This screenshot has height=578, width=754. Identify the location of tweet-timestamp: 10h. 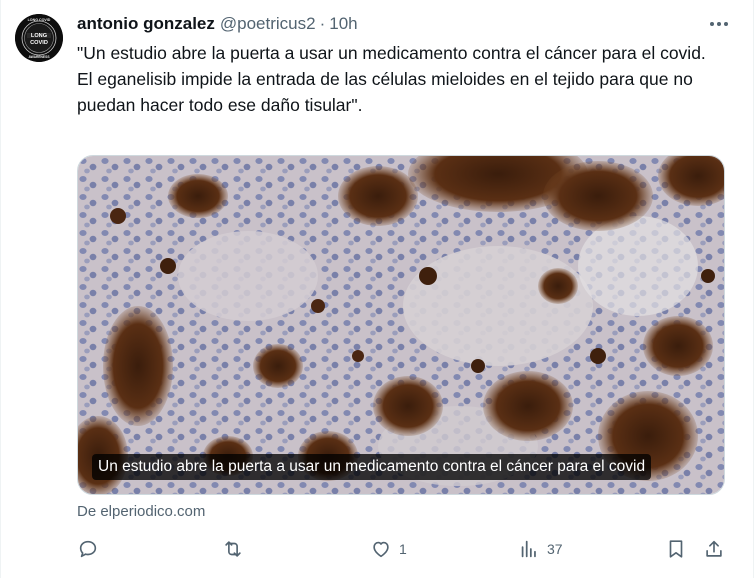
(343, 24).